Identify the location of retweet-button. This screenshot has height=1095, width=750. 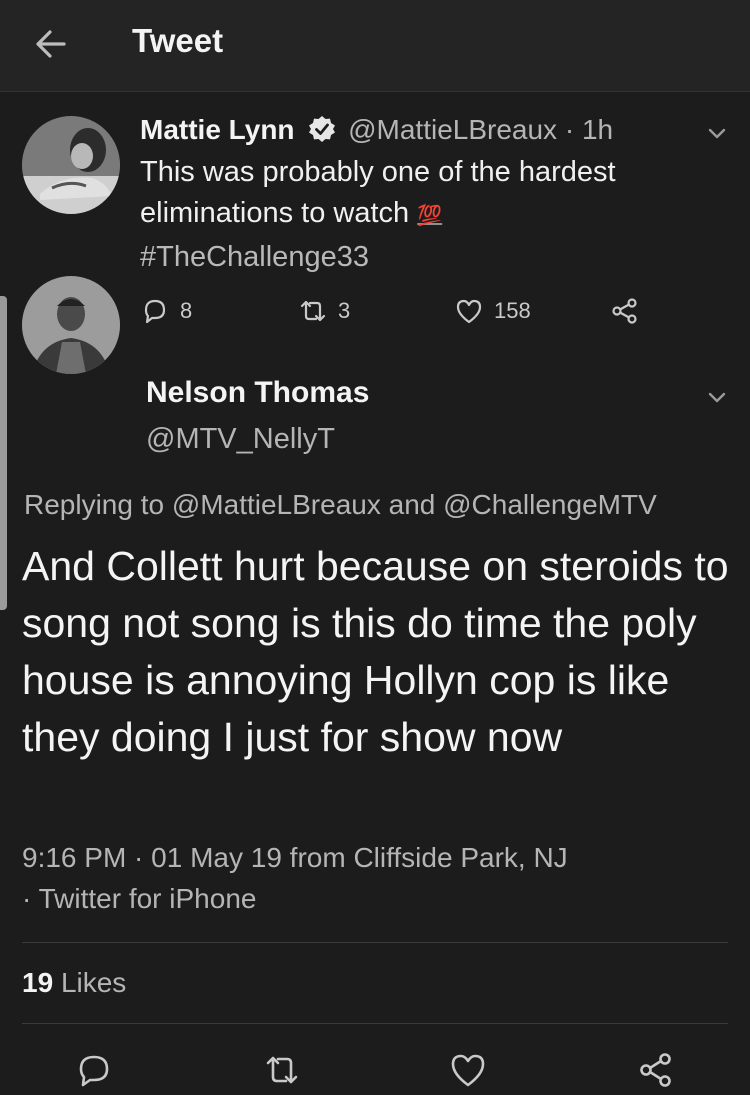
(282, 1070).